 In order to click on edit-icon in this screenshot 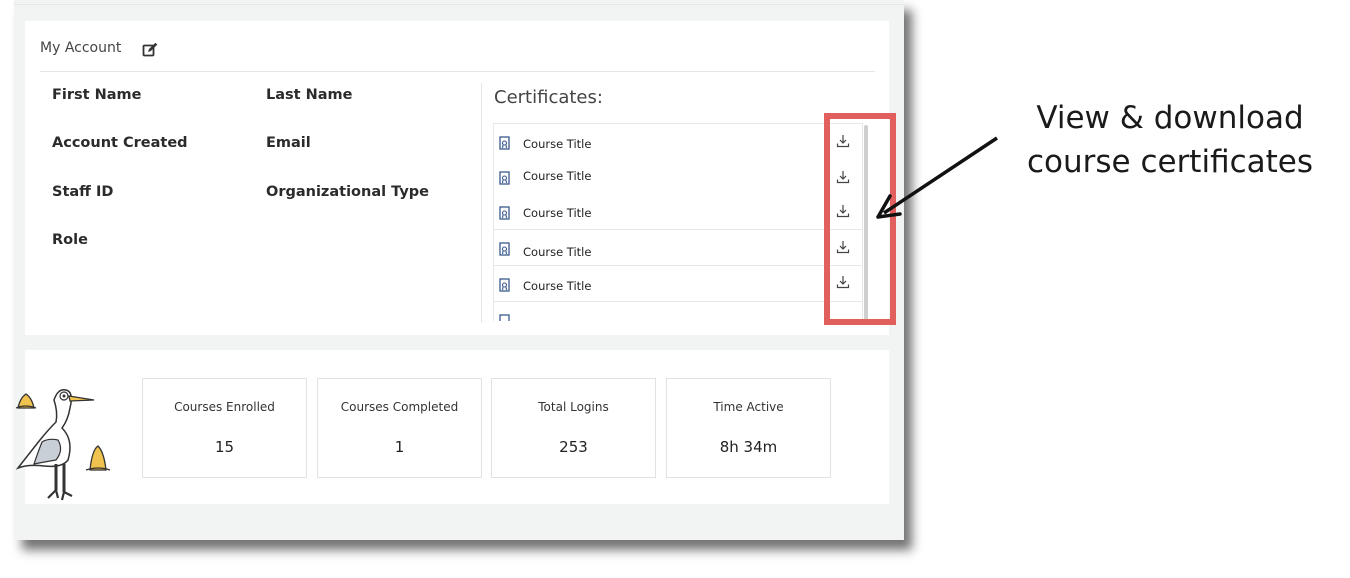, I will do `click(150, 50)`.